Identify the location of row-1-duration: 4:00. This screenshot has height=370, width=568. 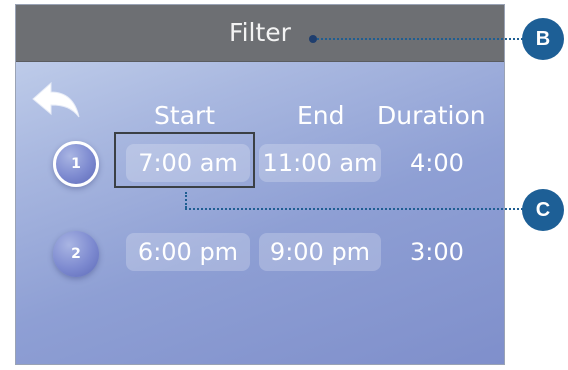
(437, 163).